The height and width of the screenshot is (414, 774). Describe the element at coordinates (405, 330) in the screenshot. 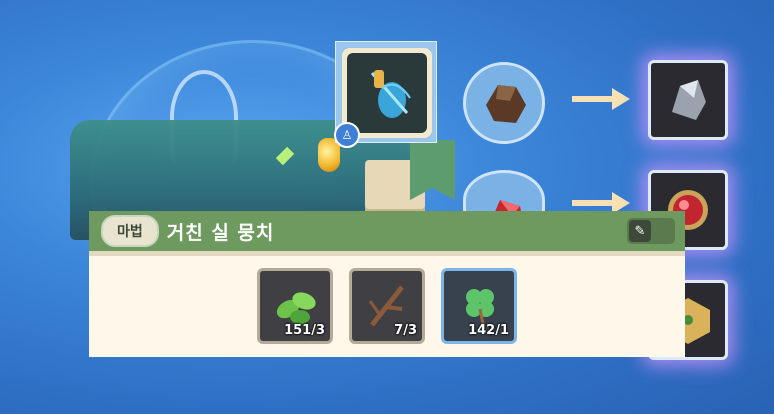

I see `material-count: 7/3` at that location.